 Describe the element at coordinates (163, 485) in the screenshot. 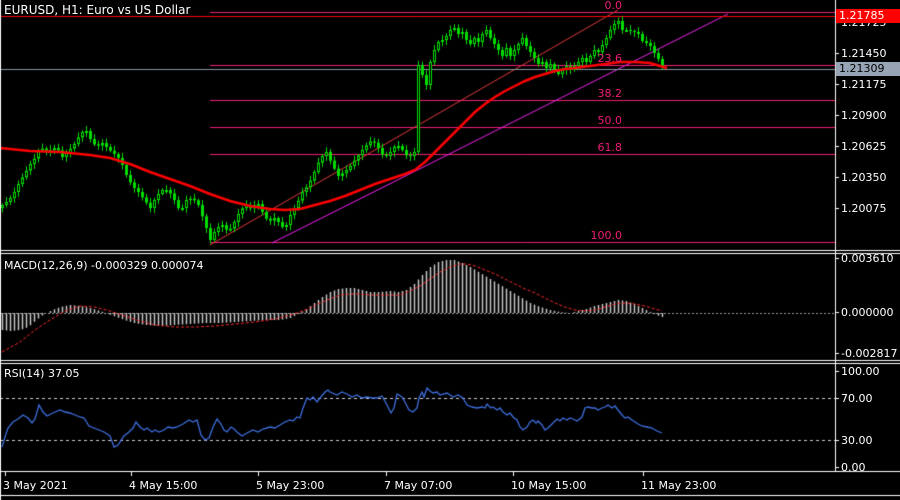

I see `time-tick-label: 4 May 15:00` at that location.